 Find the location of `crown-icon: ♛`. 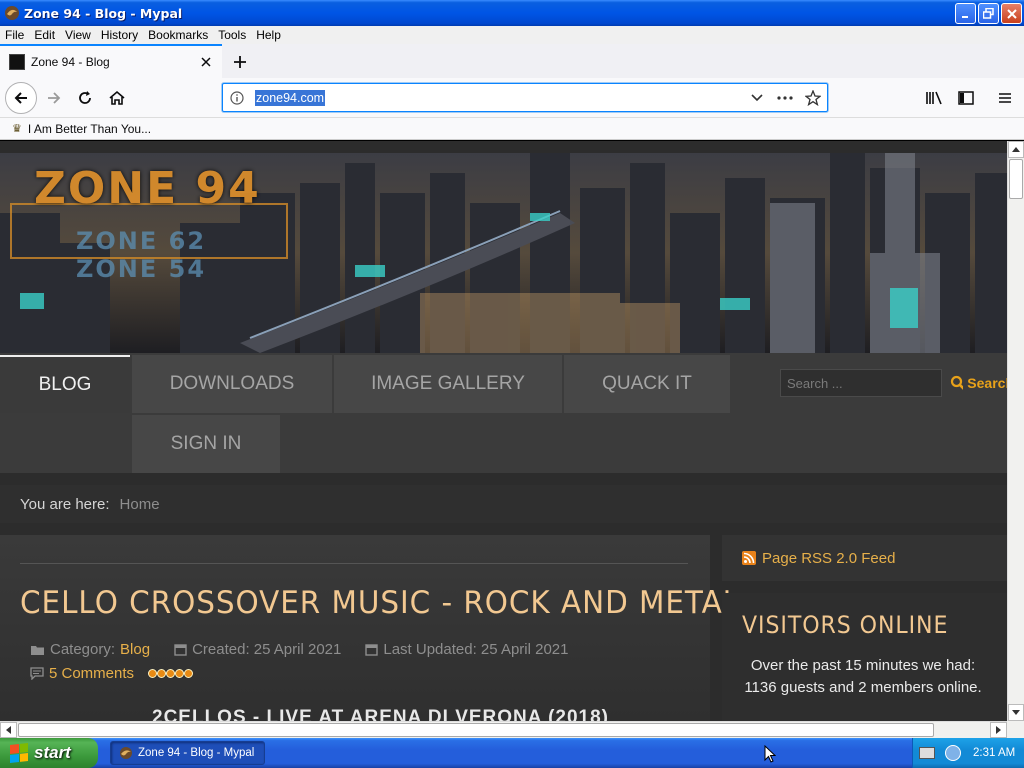

crown-icon: ♛ is located at coordinates (17, 129).